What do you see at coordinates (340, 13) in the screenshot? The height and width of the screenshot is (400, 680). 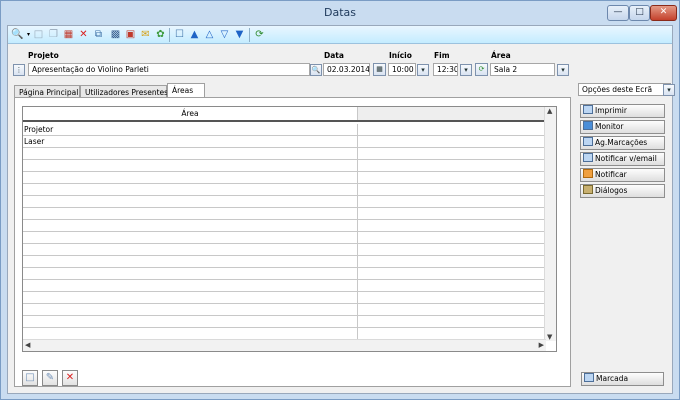 I see `title-bar: Datas — □ ✕` at bounding box center [340, 13].